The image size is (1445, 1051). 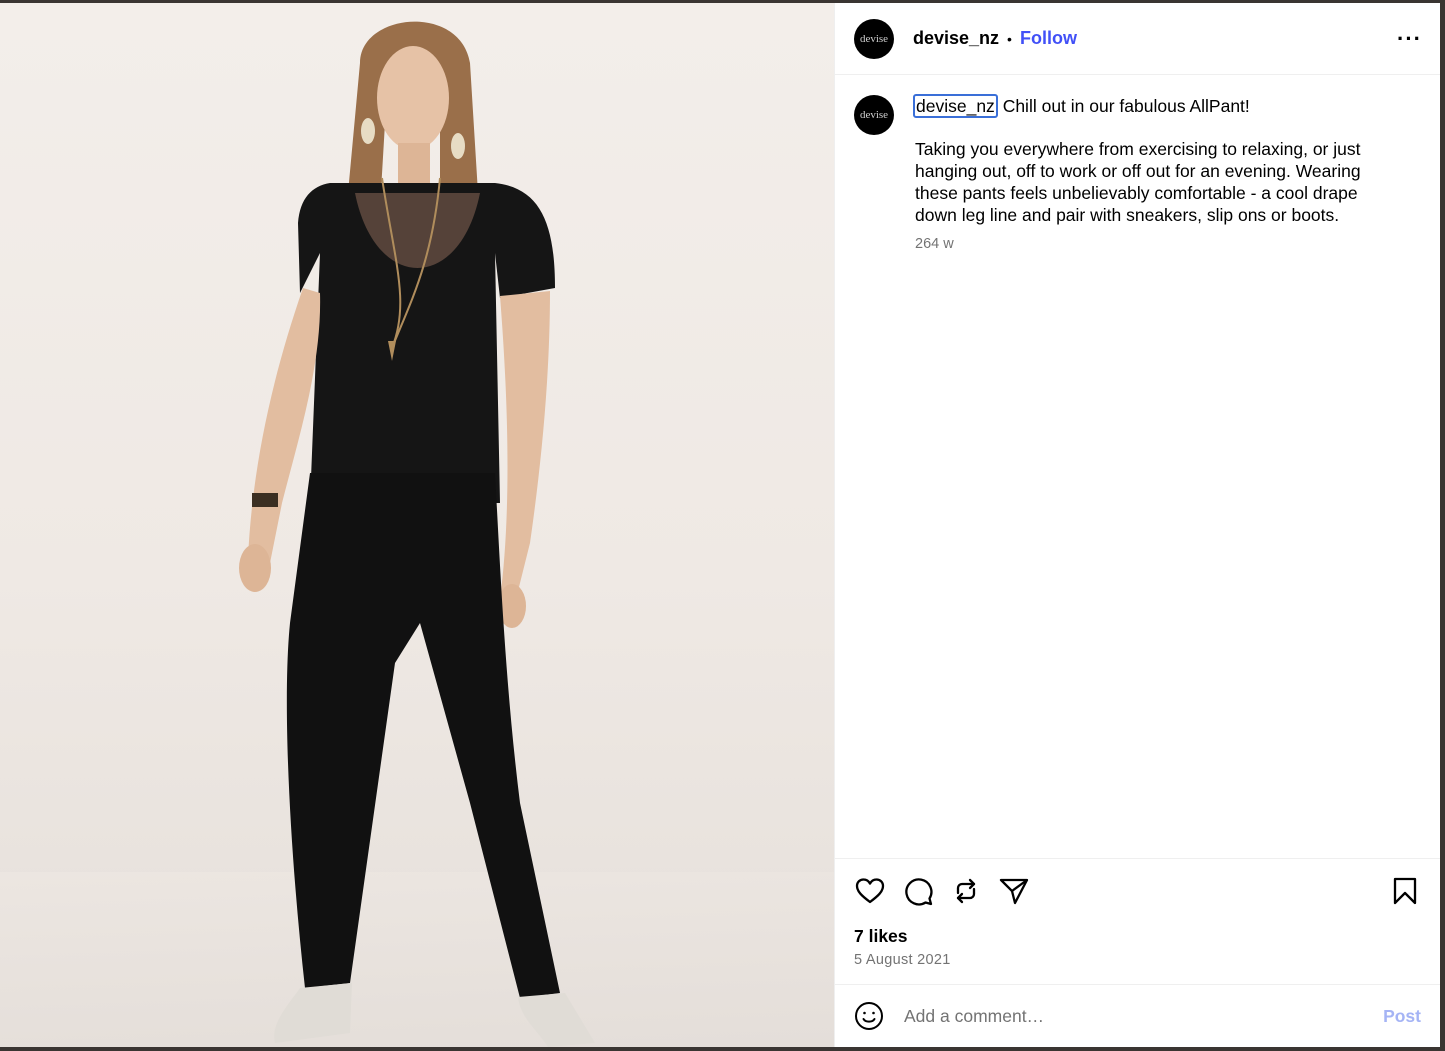 I want to click on caption-avatar: devise, so click(x=874, y=115).